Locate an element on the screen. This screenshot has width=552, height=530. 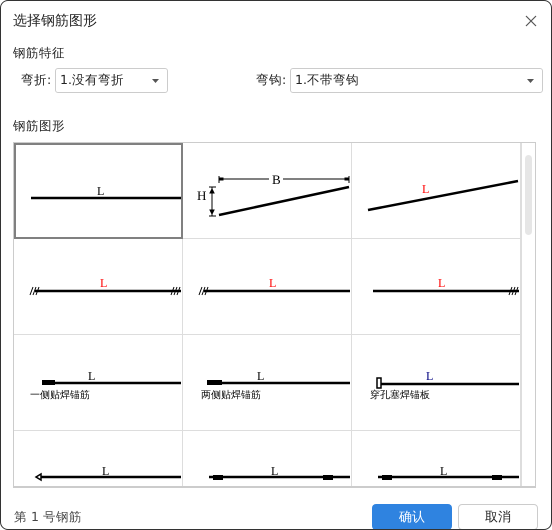
hook-dropdown: 1.不带弯钩 is located at coordinates (416, 80).